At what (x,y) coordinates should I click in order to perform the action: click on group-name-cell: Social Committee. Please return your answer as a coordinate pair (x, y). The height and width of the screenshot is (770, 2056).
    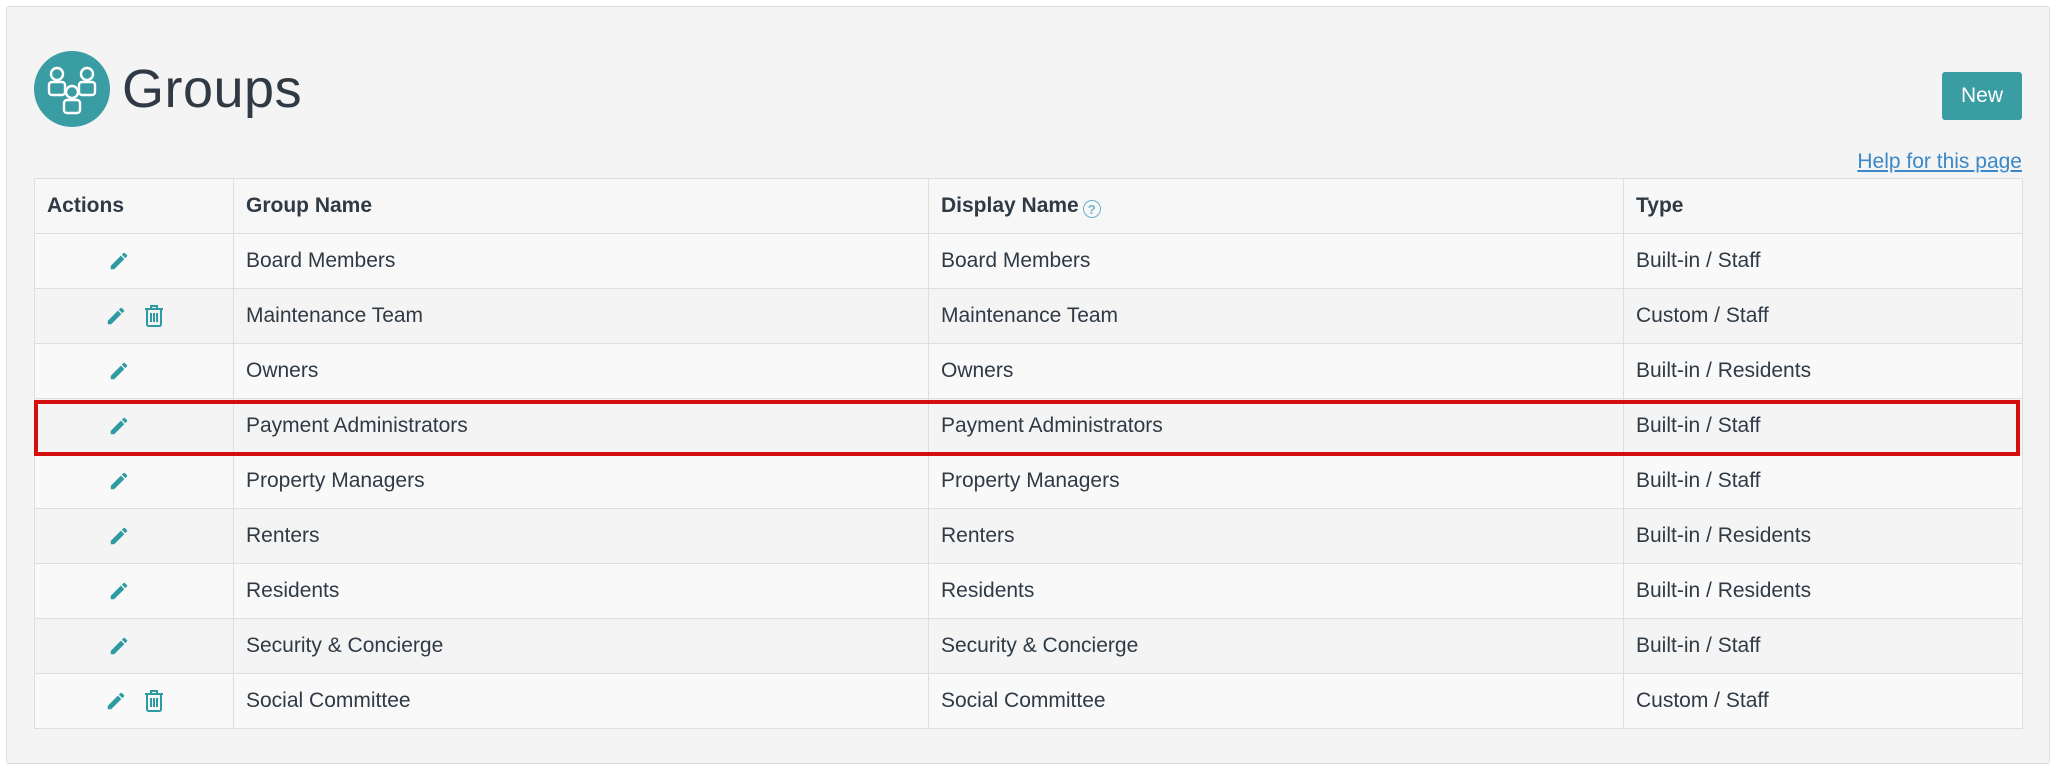
    Looking at the image, I should click on (581, 701).